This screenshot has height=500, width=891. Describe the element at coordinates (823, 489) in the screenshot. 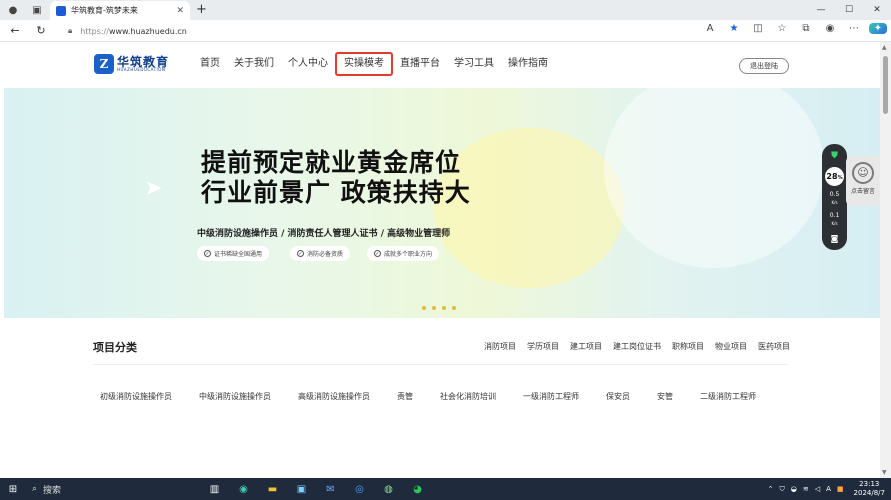

I see `system-tray: ⌃ ⛉ ◒ ≋ ◁ A ■ 23:13 2024/8/7` at that location.